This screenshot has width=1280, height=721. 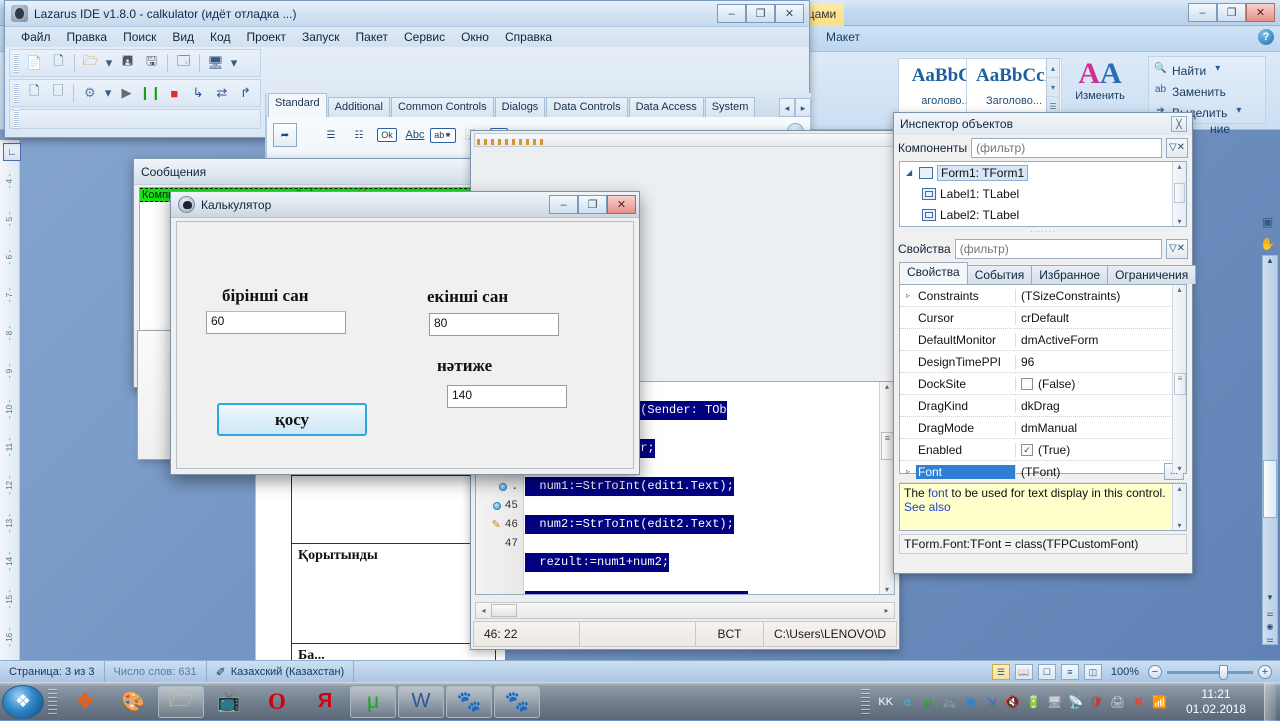 What do you see at coordinates (198, 93) in the screenshot?
I see `step-into-icon: ↳` at bounding box center [198, 93].